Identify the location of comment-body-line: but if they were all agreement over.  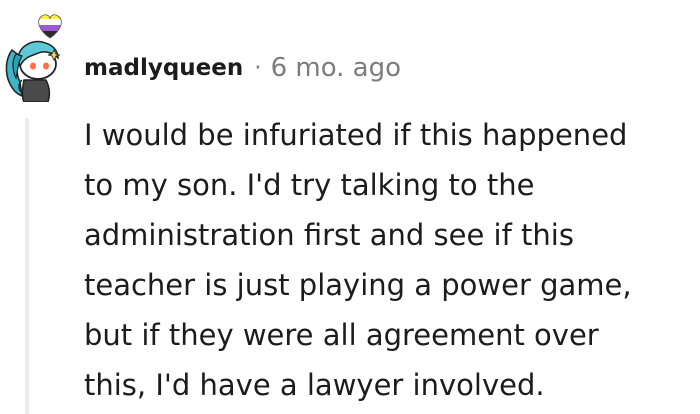
(341, 335).